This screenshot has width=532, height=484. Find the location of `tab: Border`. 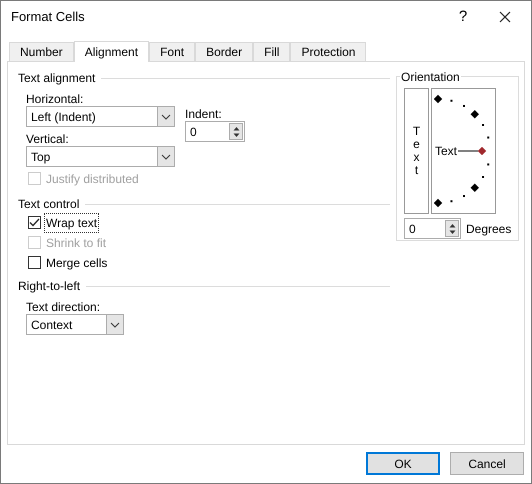

tab: Border is located at coordinates (224, 51).